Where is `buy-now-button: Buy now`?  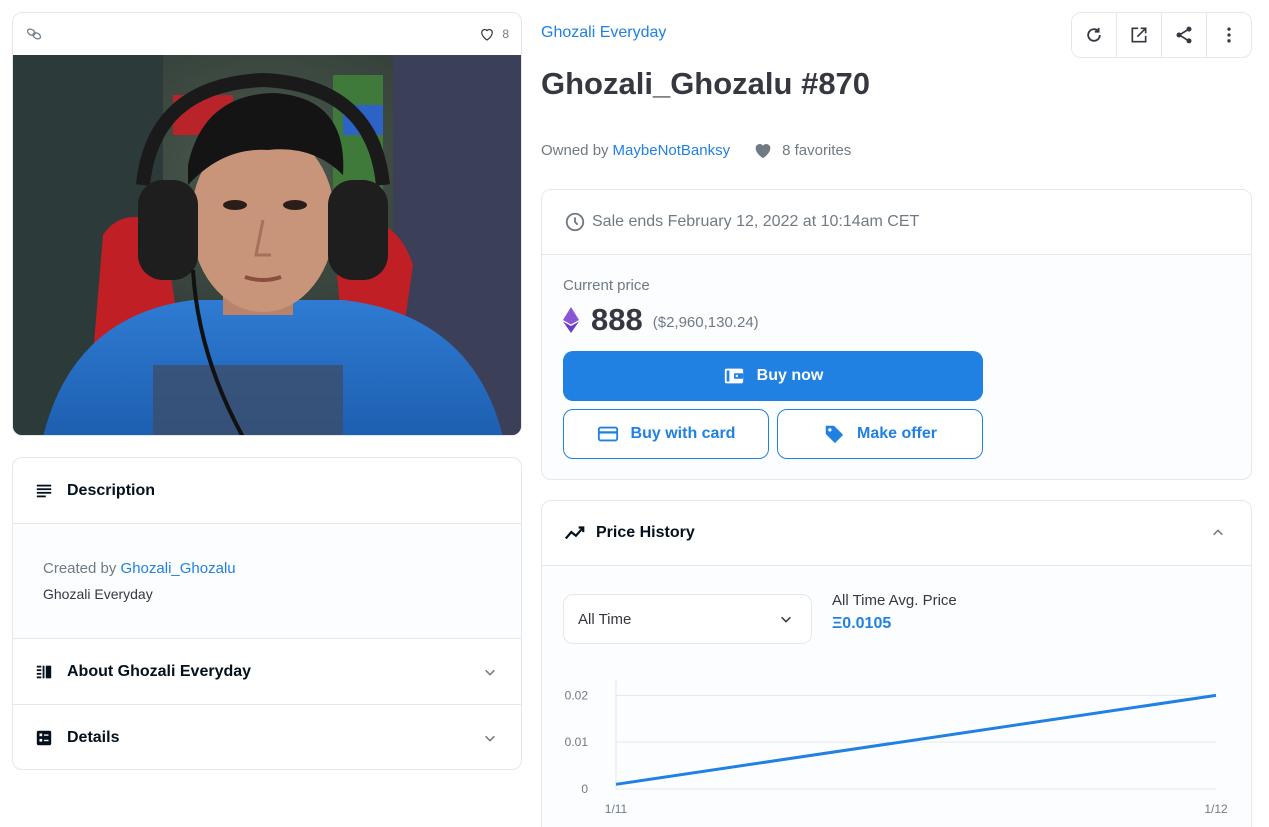
buy-now-button: Buy now is located at coordinates (773, 376).